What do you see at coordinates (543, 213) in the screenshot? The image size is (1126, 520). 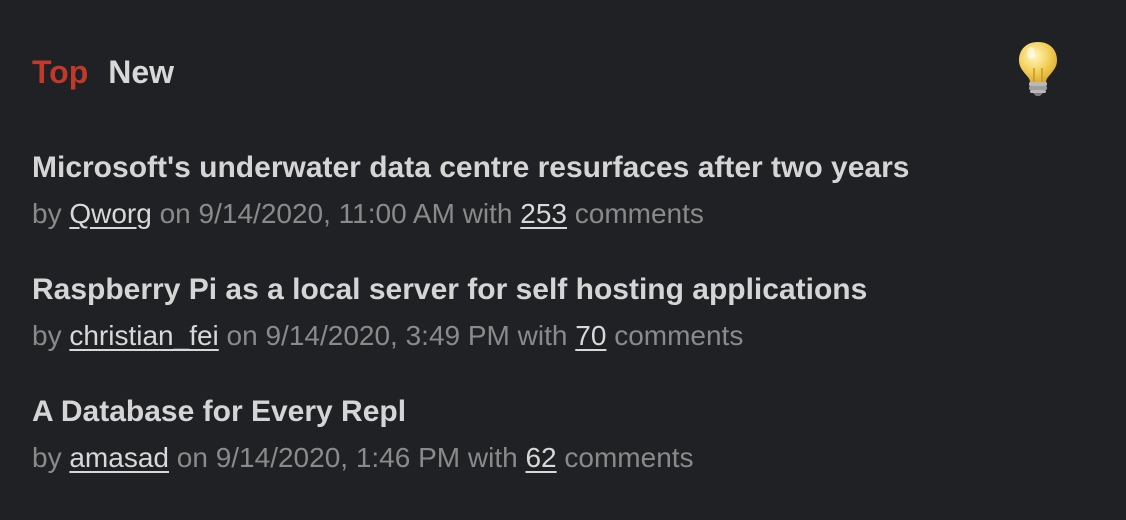 I see `comments-count-link: 253` at bounding box center [543, 213].